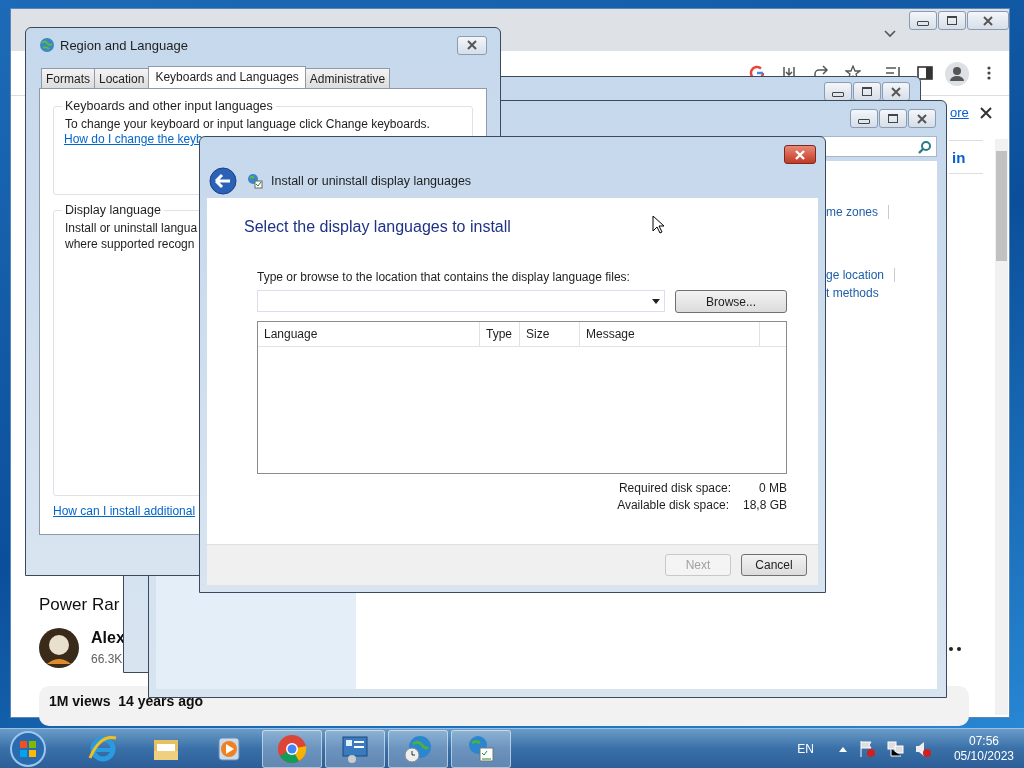 This screenshot has width=1024, height=768. I want to click on back-button, so click(223, 181).